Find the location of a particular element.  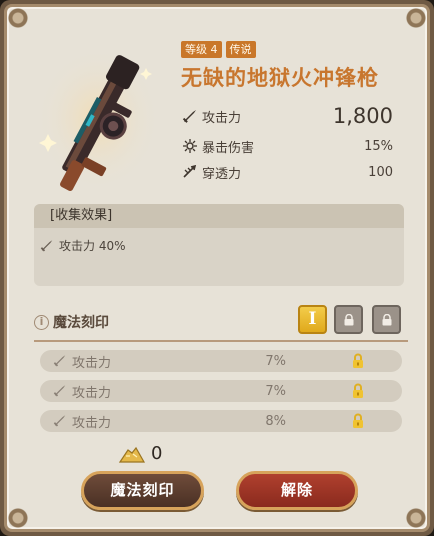

collection-effect-line: 攻击力 40% is located at coordinates (83, 245).